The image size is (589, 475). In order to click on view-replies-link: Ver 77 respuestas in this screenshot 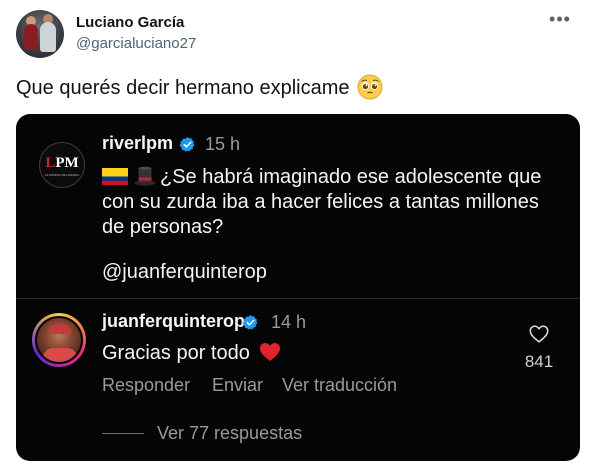, I will do `click(229, 433)`.